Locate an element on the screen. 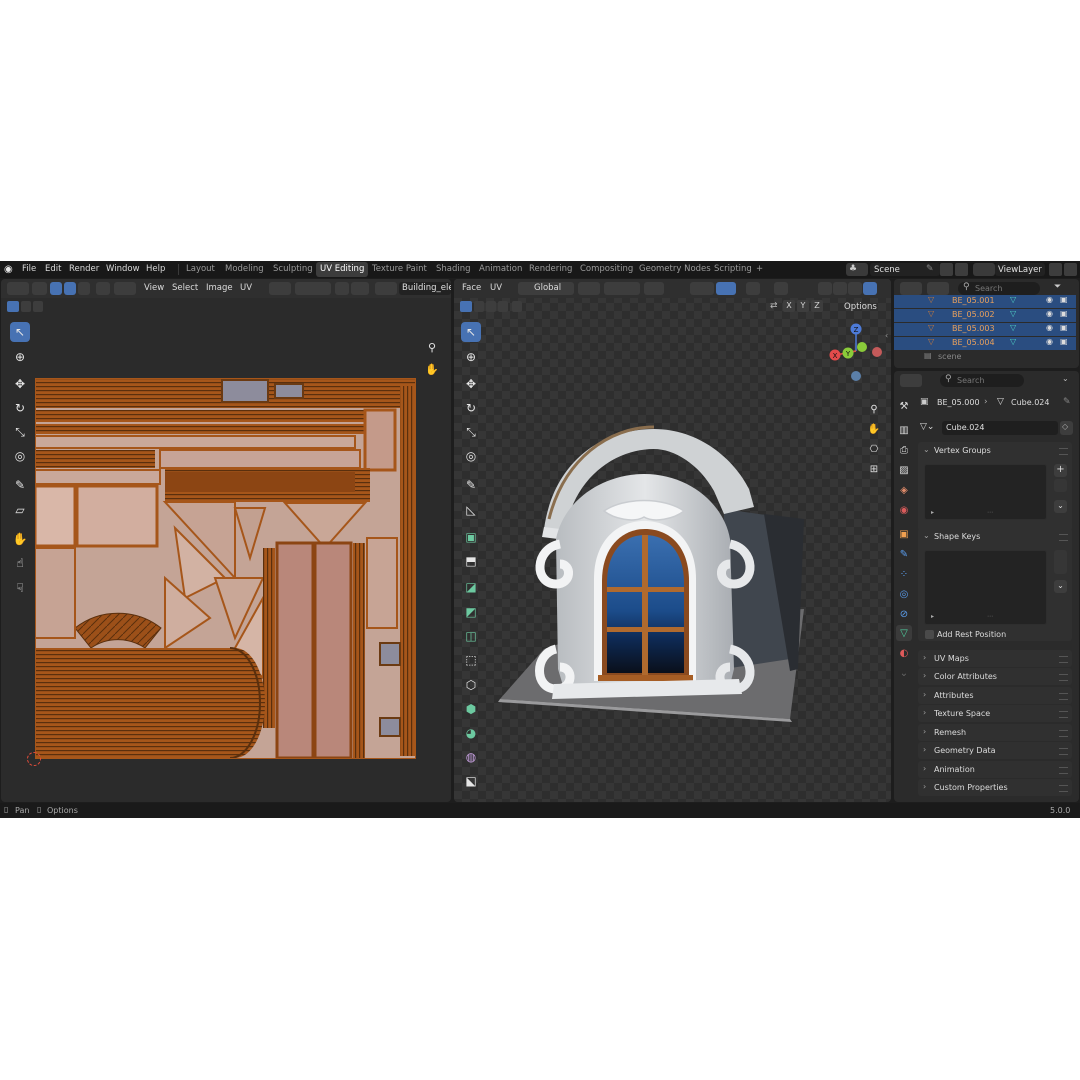 This screenshot has height=1080, width=1080. vp-measure-tool: ◺ is located at coordinates (471, 510).